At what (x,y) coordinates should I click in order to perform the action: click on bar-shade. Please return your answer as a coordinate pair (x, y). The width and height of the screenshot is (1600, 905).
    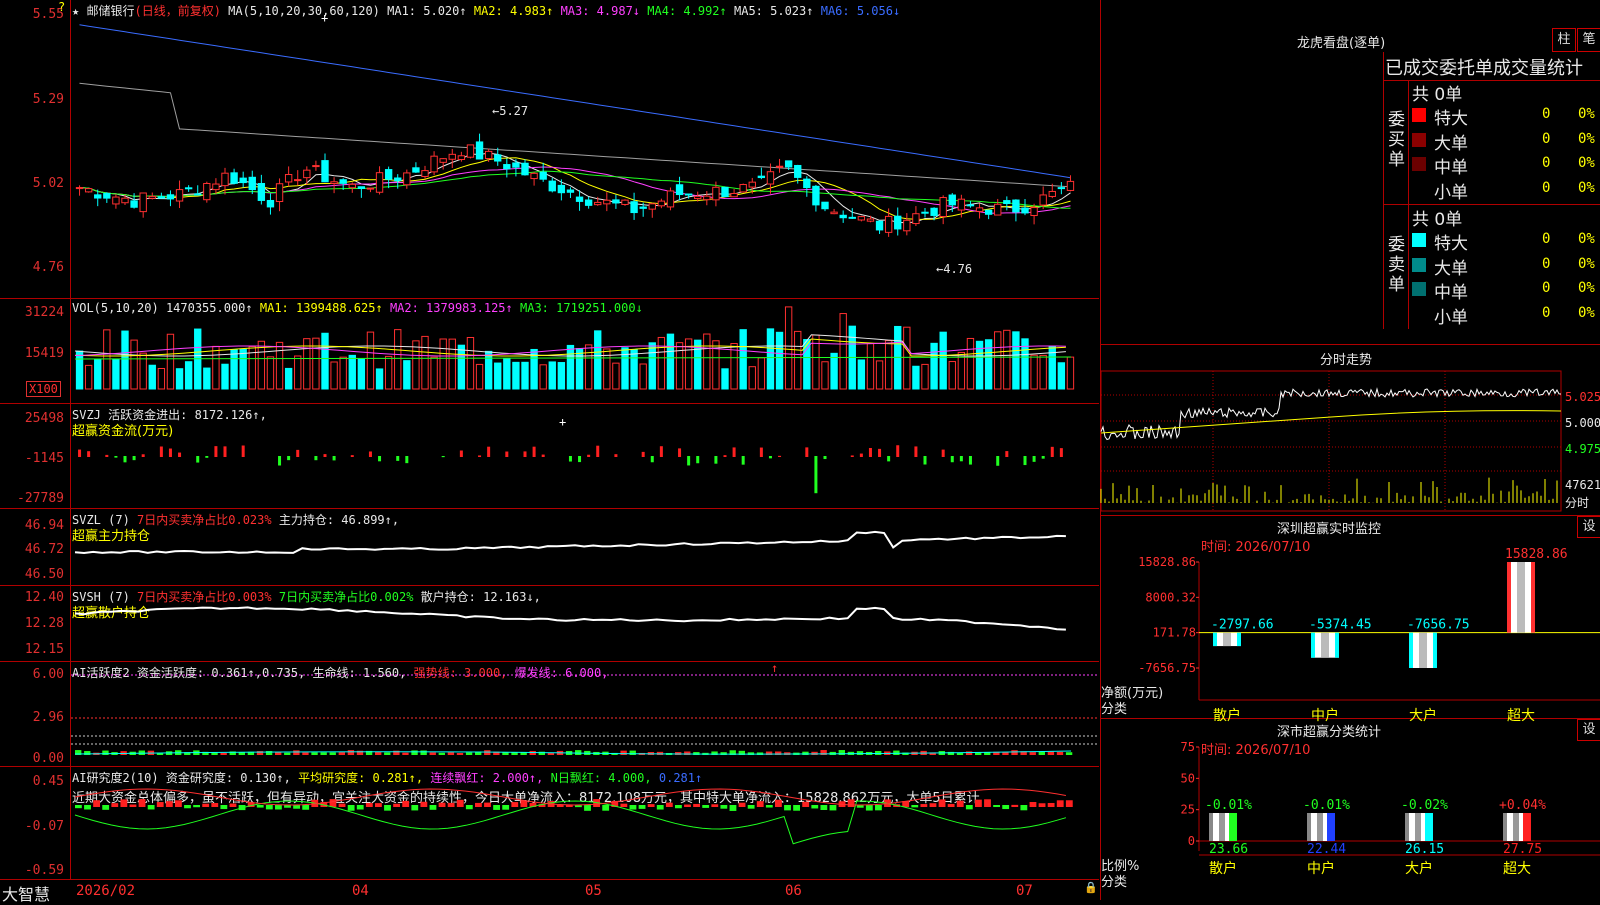
    Looking at the image, I should click on (1521, 597).